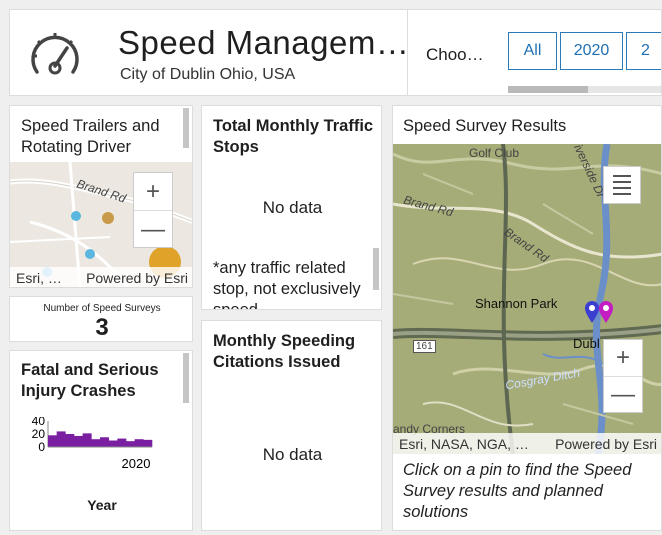  I want to click on crashes-x-axis-label: Year, so click(102, 505).